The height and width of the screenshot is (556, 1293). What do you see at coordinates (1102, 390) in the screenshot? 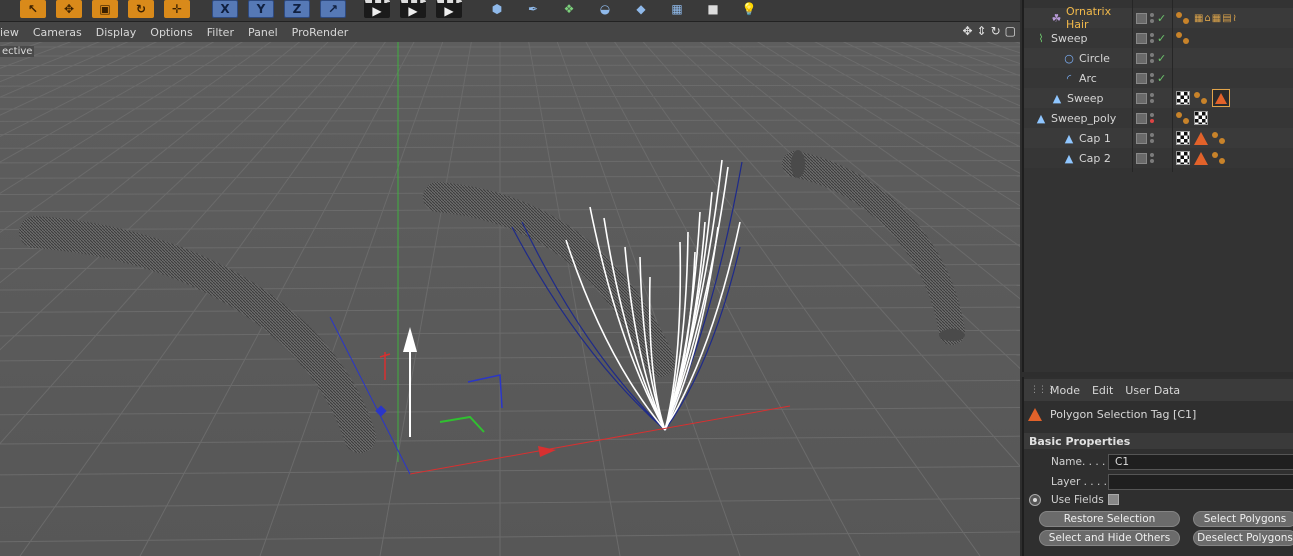
I see `edit-menu: Edit` at bounding box center [1102, 390].